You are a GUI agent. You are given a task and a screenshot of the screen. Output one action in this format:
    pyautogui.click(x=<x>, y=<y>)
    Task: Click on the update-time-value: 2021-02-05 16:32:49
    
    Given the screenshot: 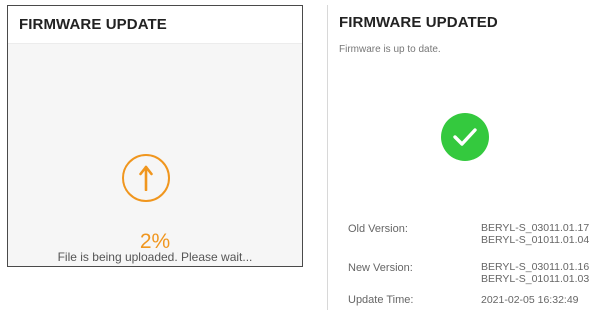 What is the action you would take?
    pyautogui.click(x=530, y=300)
    